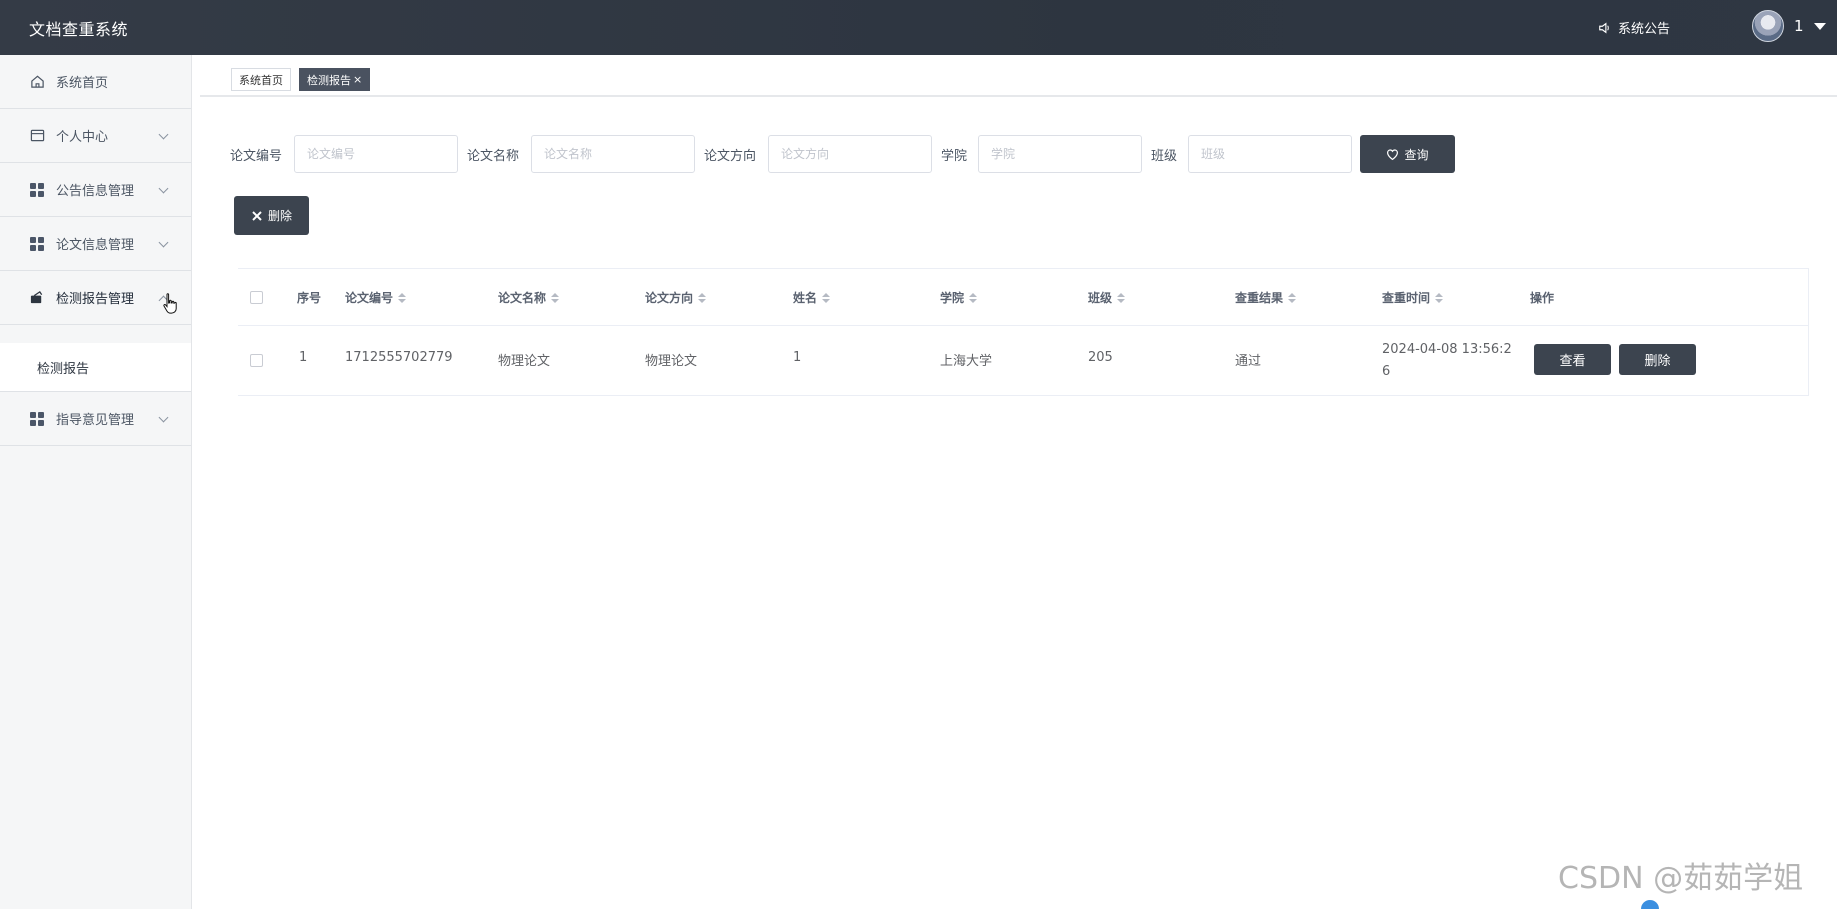 This screenshot has height=909, width=1837. I want to click on column-header-college: 学院, so click(959, 297).